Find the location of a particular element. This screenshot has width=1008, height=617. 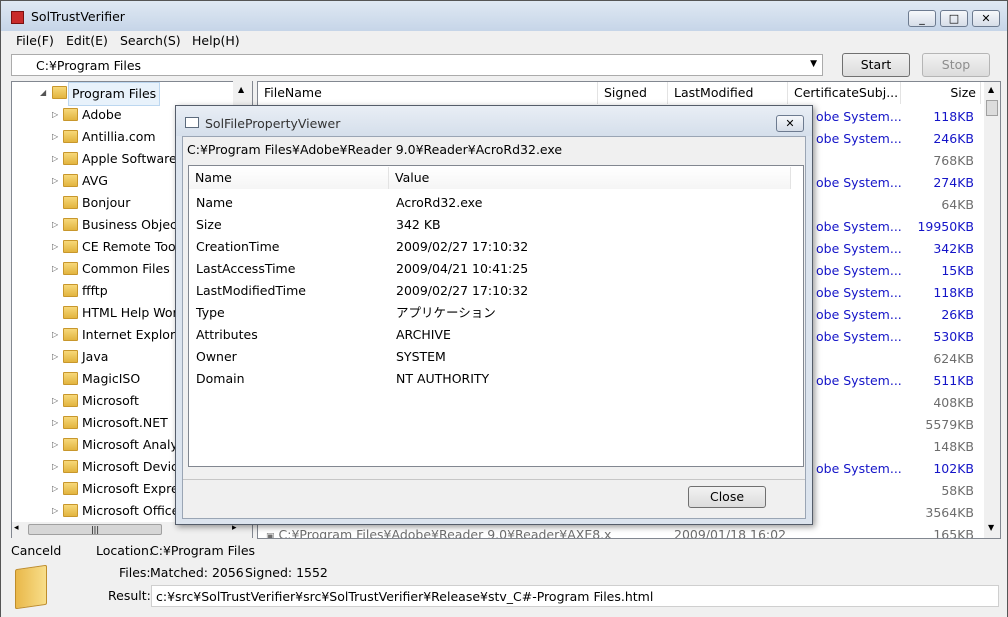

list-row-size: 342KB is located at coordinates (953, 248).